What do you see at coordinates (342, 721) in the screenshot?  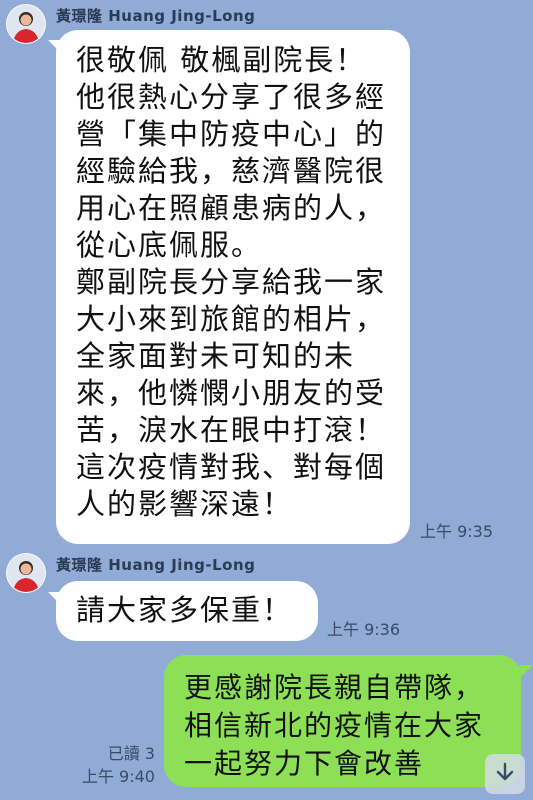 I see `message-bubble: 更感謝院長親自帶隊， 相信新北的疫情在大家 一起努力下會改善` at bounding box center [342, 721].